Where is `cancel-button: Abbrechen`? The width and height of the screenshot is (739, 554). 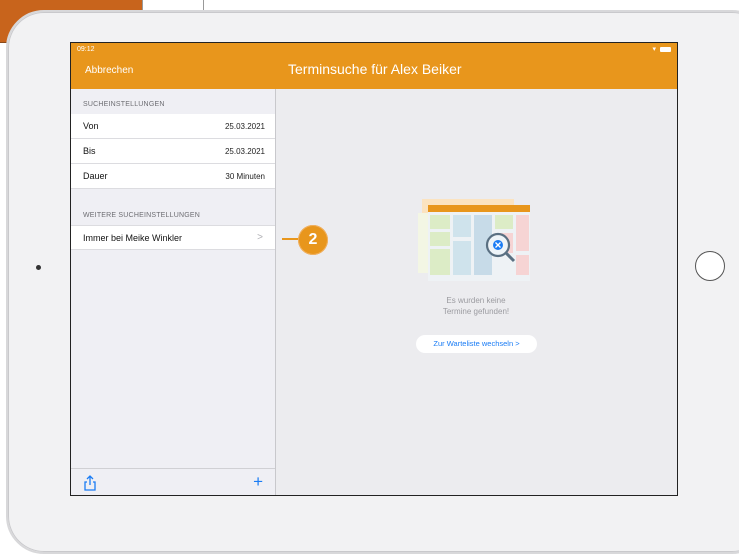
cancel-button: Abbrechen is located at coordinates (109, 70).